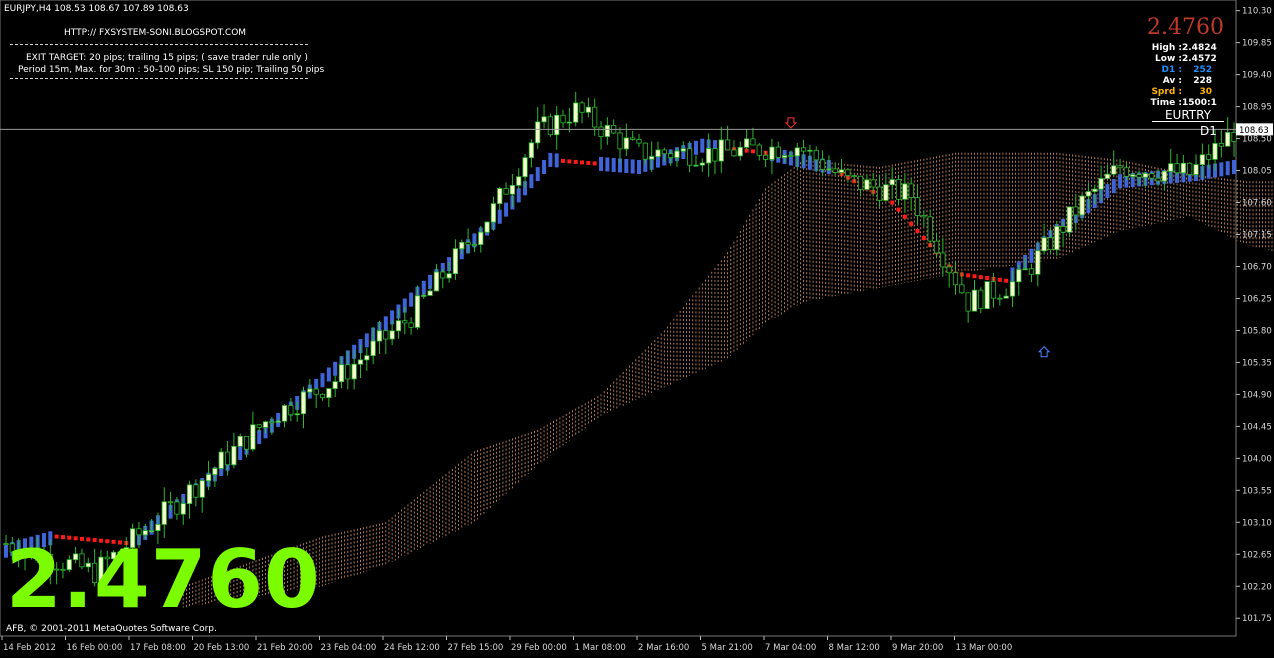 The image size is (1274, 658). I want to click on y-tick-label: 102.20, so click(1257, 587).